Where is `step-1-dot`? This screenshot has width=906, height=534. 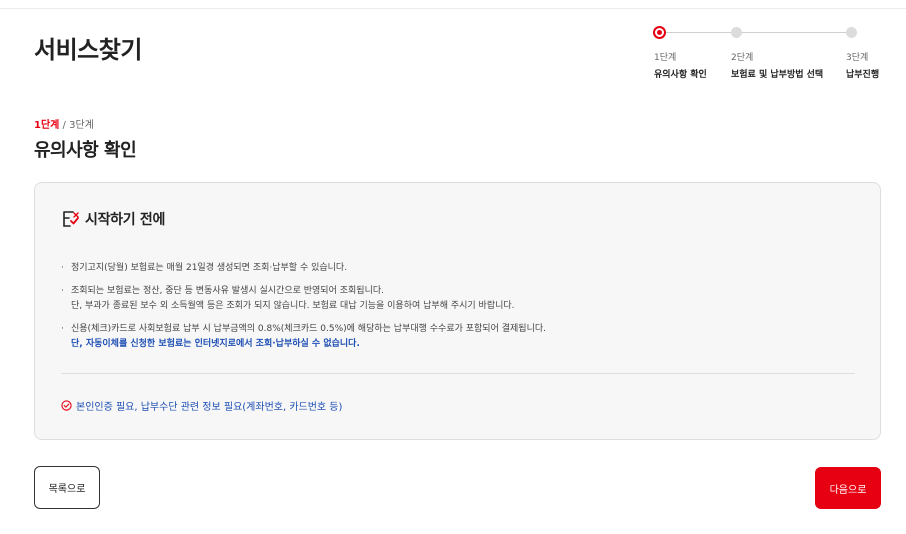
step-1-dot is located at coordinates (659, 32).